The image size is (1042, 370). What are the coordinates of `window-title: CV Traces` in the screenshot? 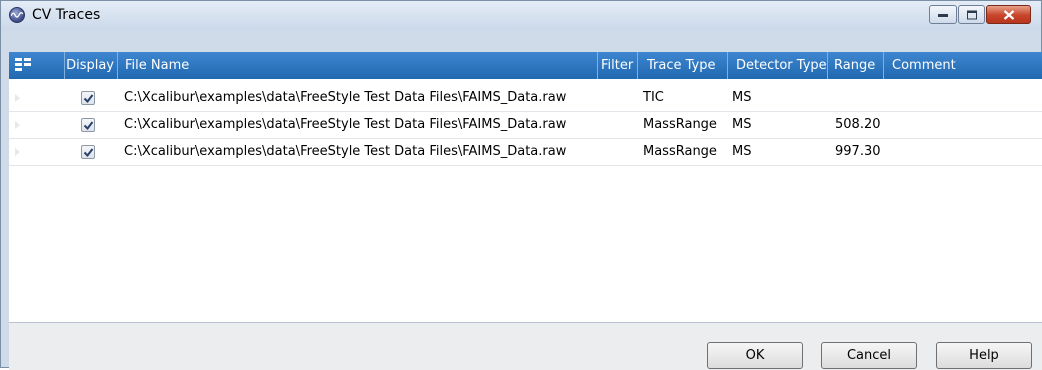 It's located at (66, 15).